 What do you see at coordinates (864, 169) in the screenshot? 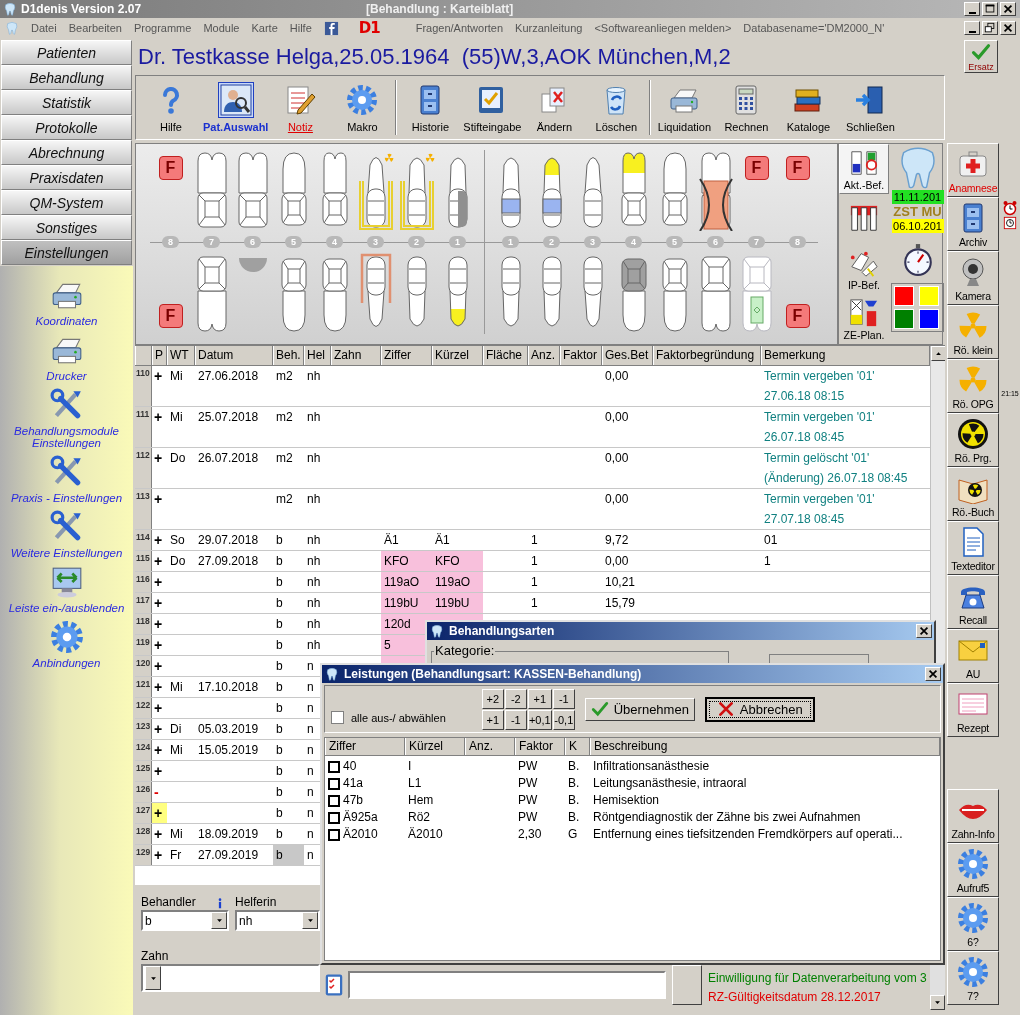
I see `chart-view-button: Akt.-Bef.` at bounding box center [864, 169].